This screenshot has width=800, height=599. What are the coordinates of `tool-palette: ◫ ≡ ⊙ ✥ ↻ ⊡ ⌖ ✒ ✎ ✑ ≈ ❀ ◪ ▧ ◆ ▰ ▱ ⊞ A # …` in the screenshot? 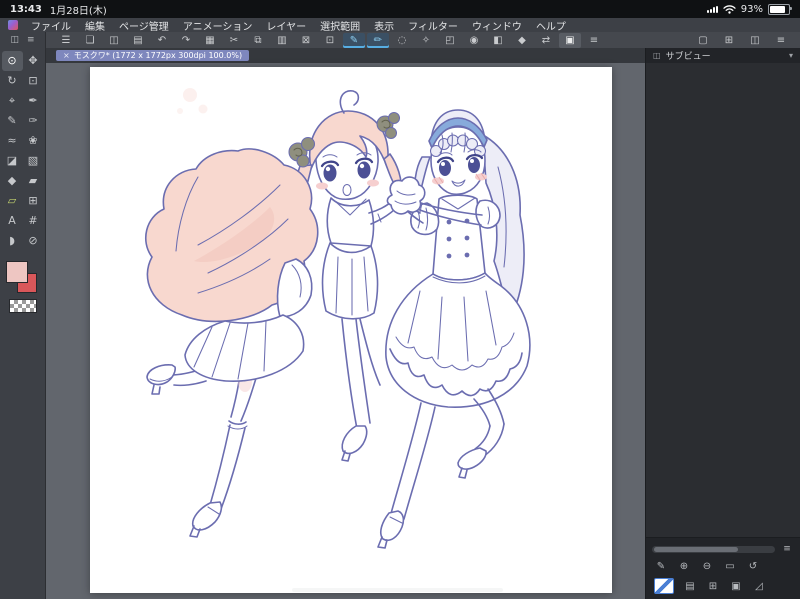 It's located at (23, 315).